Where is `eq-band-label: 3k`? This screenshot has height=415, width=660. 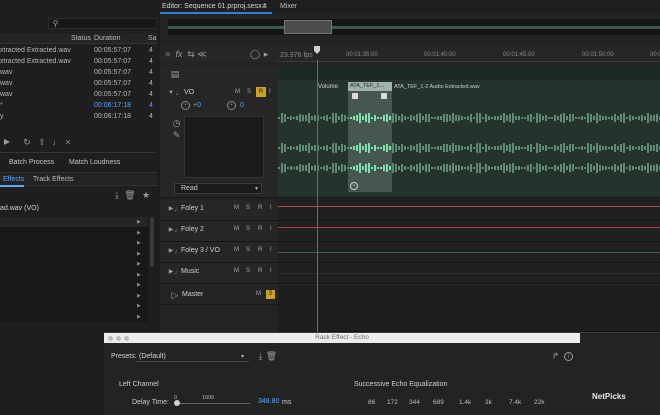
eq-band-label: 3k is located at coordinates (488, 402).